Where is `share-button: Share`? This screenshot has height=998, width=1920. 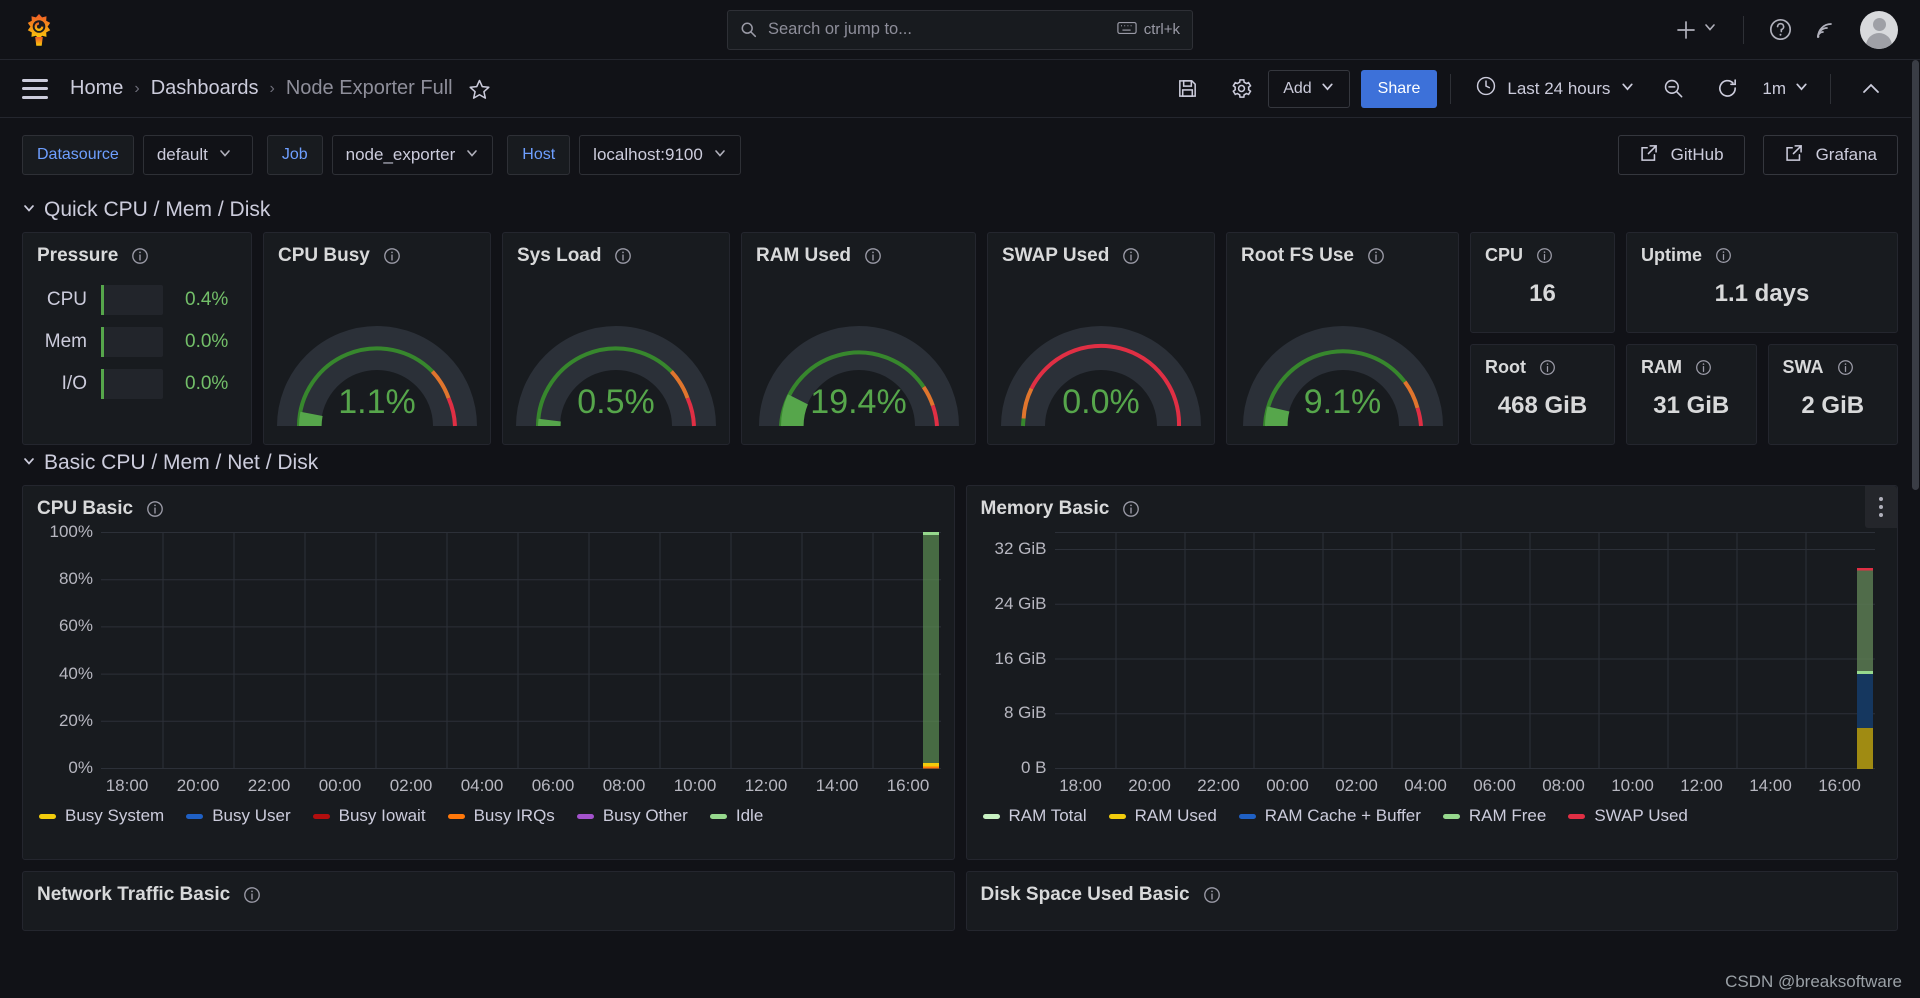 share-button: Share is located at coordinates (1399, 88).